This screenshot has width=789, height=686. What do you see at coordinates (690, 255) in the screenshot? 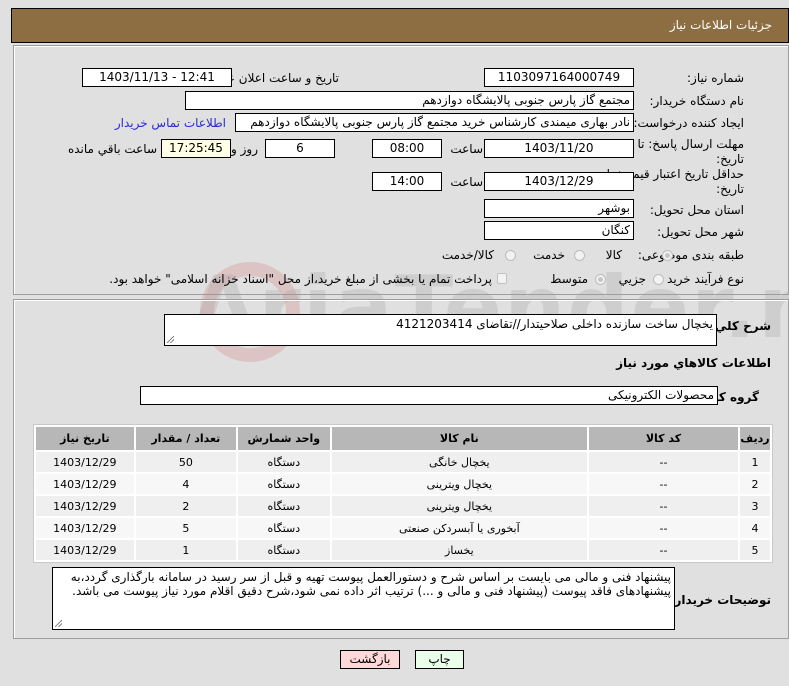
I see `category-label: طبقه بندی موضوعی:` at bounding box center [690, 255].